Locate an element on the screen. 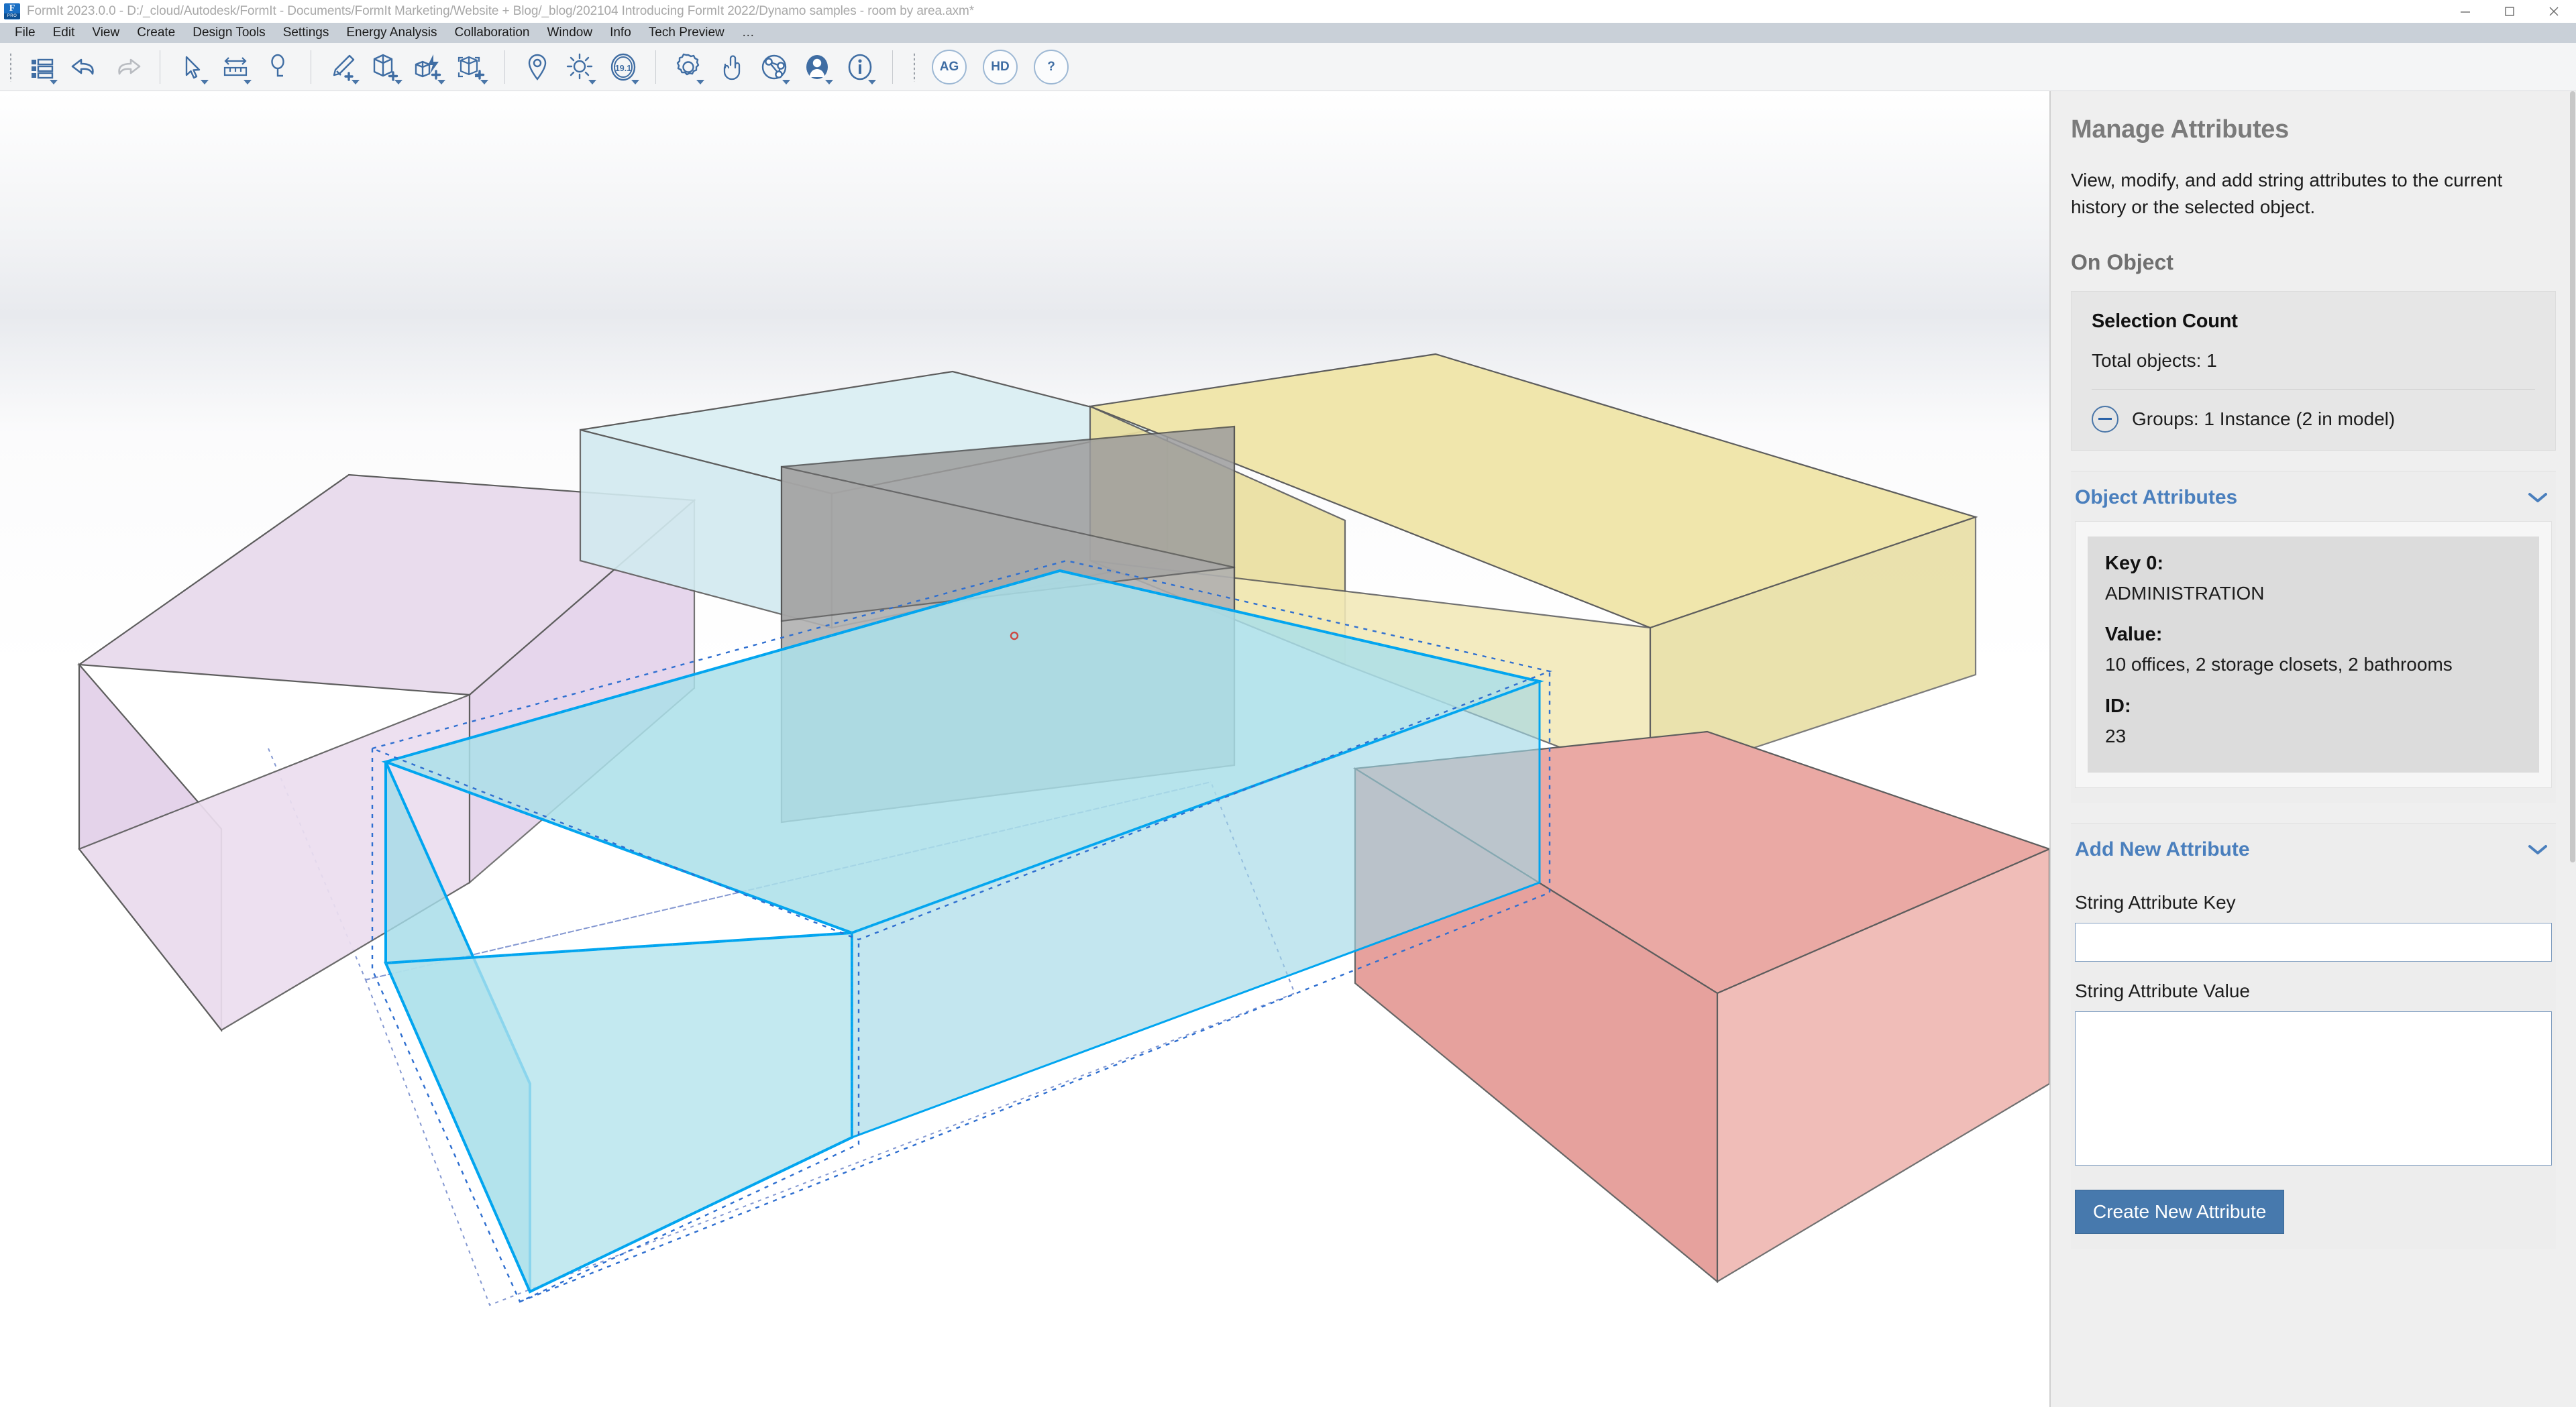 Image resolution: width=2576 pixels, height=1407 pixels. select-cursor-icon is located at coordinates (192, 67).